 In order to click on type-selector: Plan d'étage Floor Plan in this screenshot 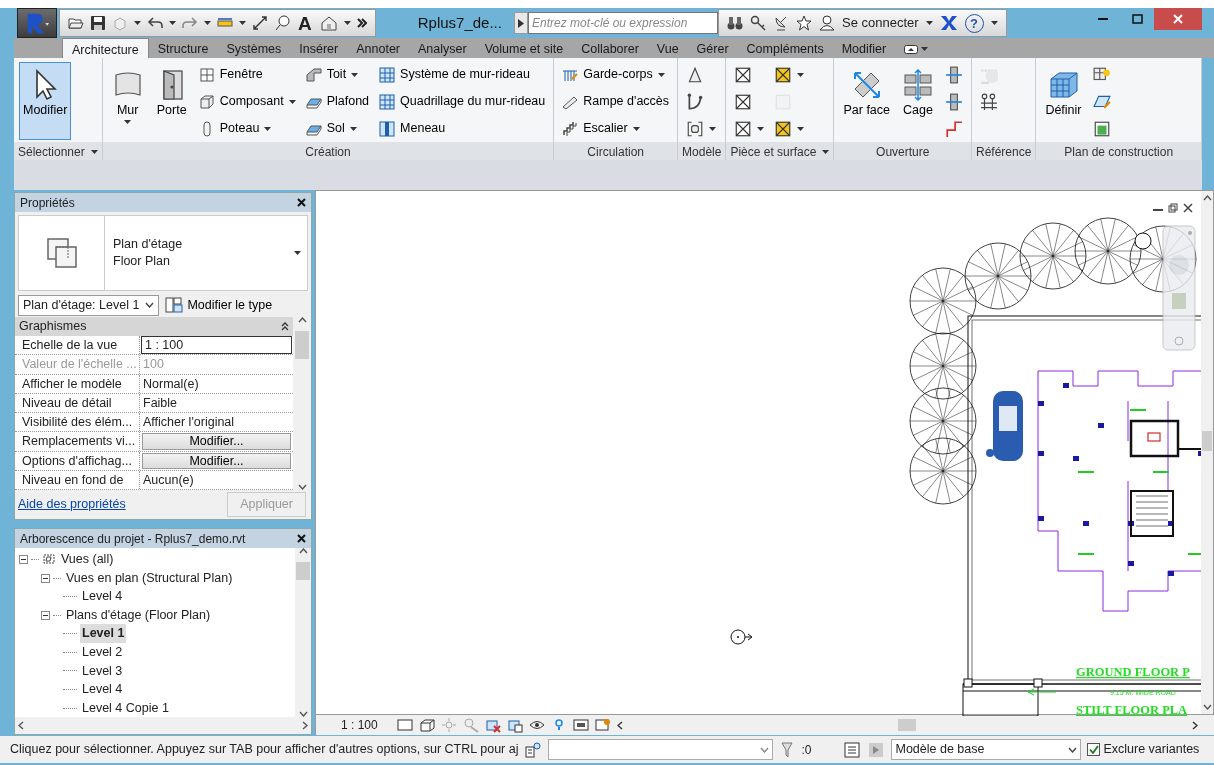, I will do `click(163, 253)`.